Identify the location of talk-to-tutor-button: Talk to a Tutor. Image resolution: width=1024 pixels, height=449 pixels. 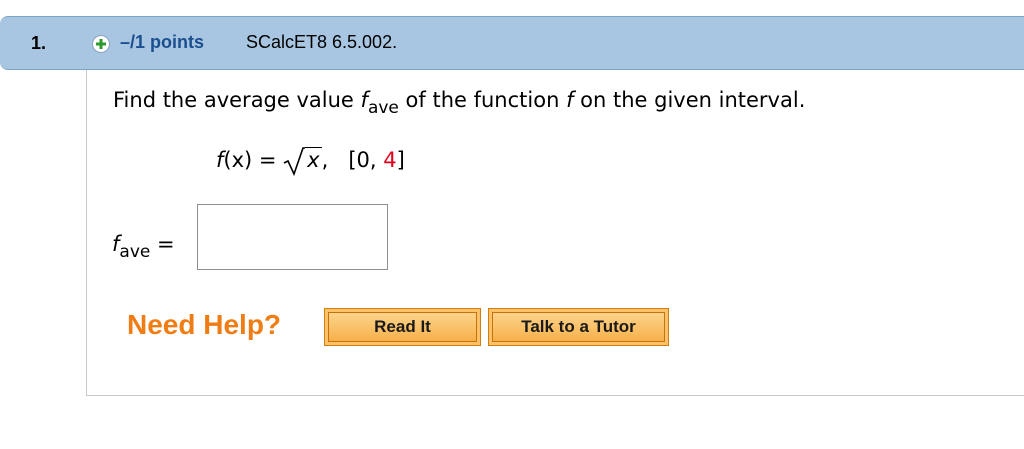
(578, 327).